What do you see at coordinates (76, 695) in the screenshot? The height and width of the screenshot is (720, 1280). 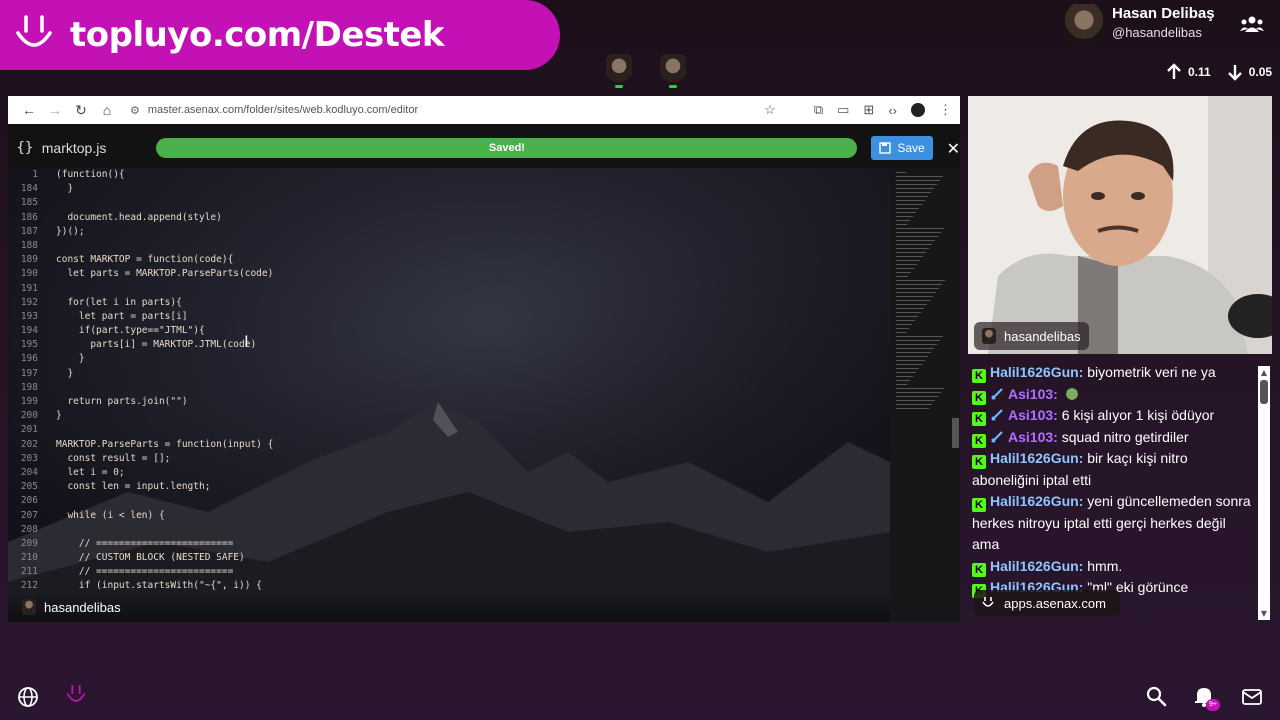 I see `topluyo-home-icon` at bounding box center [76, 695].